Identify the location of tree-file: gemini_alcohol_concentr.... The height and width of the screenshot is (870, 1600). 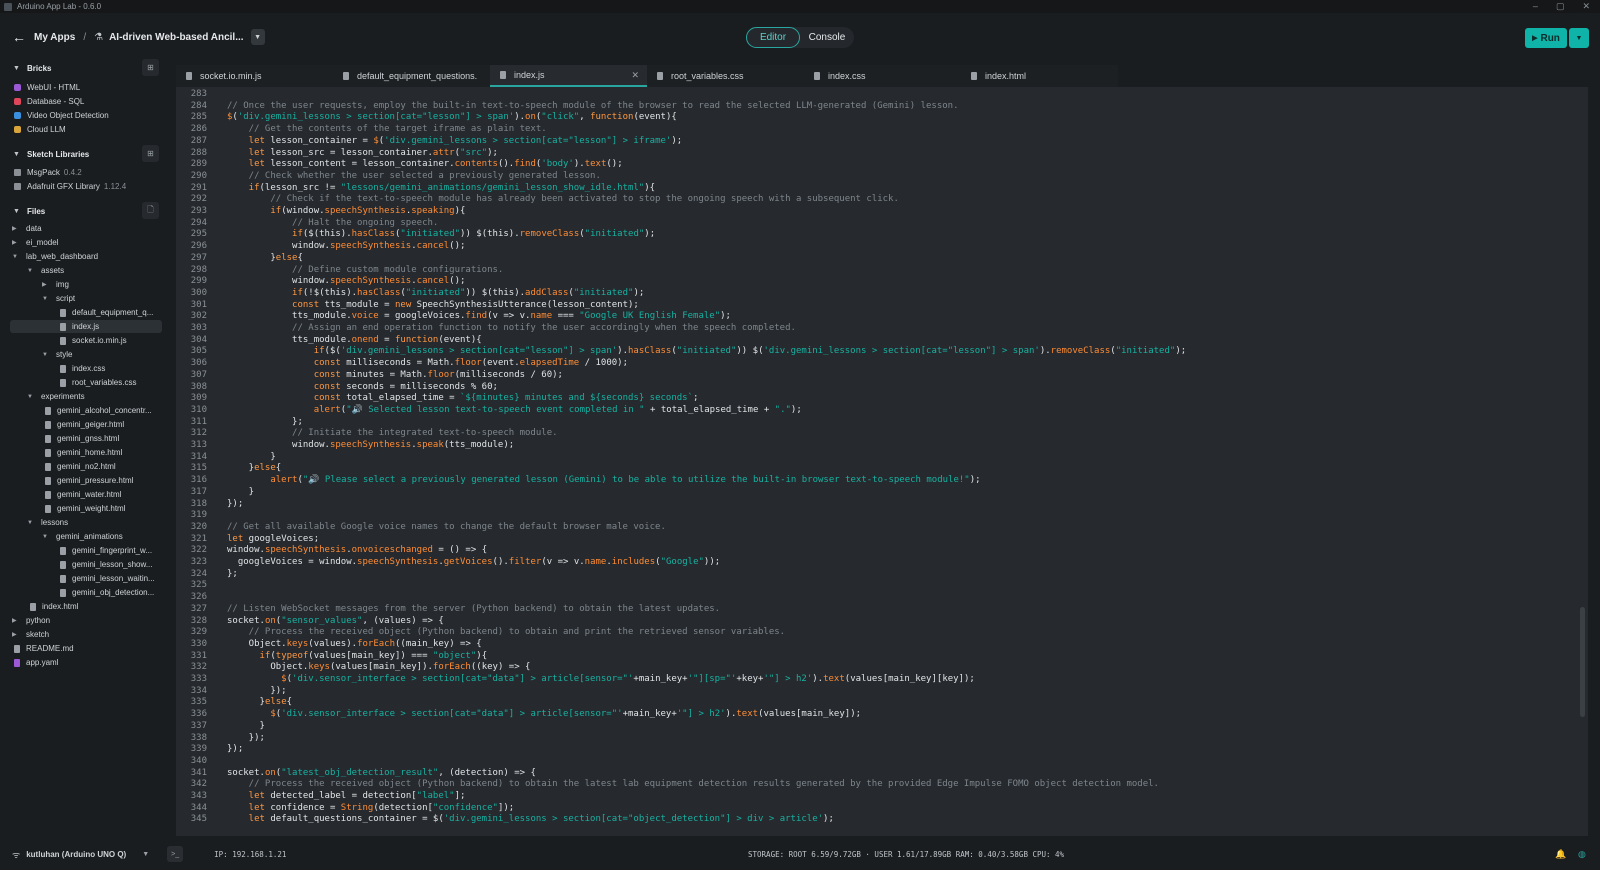
(98, 410).